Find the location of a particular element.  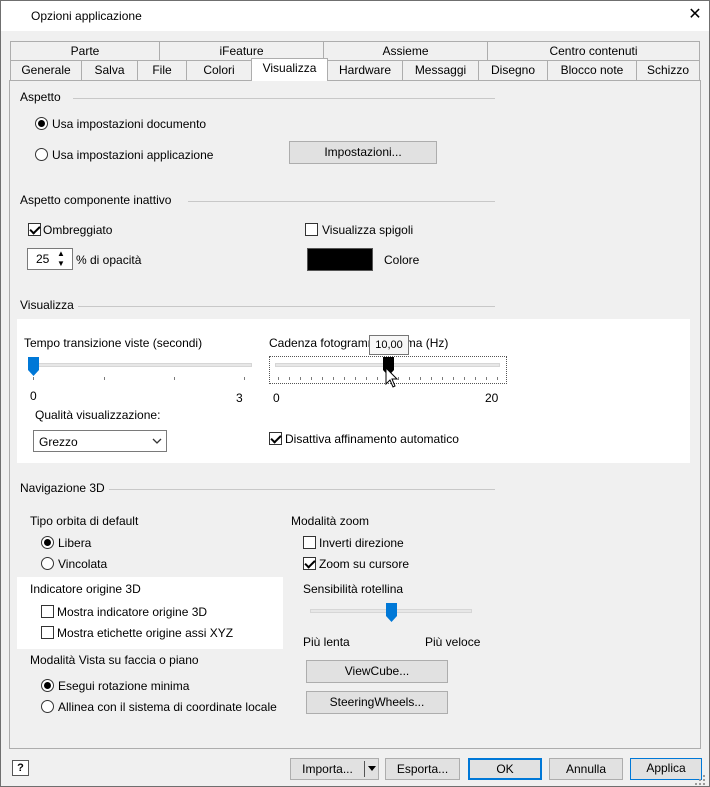

radio-label: Libera is located at coordinates (75, 543).